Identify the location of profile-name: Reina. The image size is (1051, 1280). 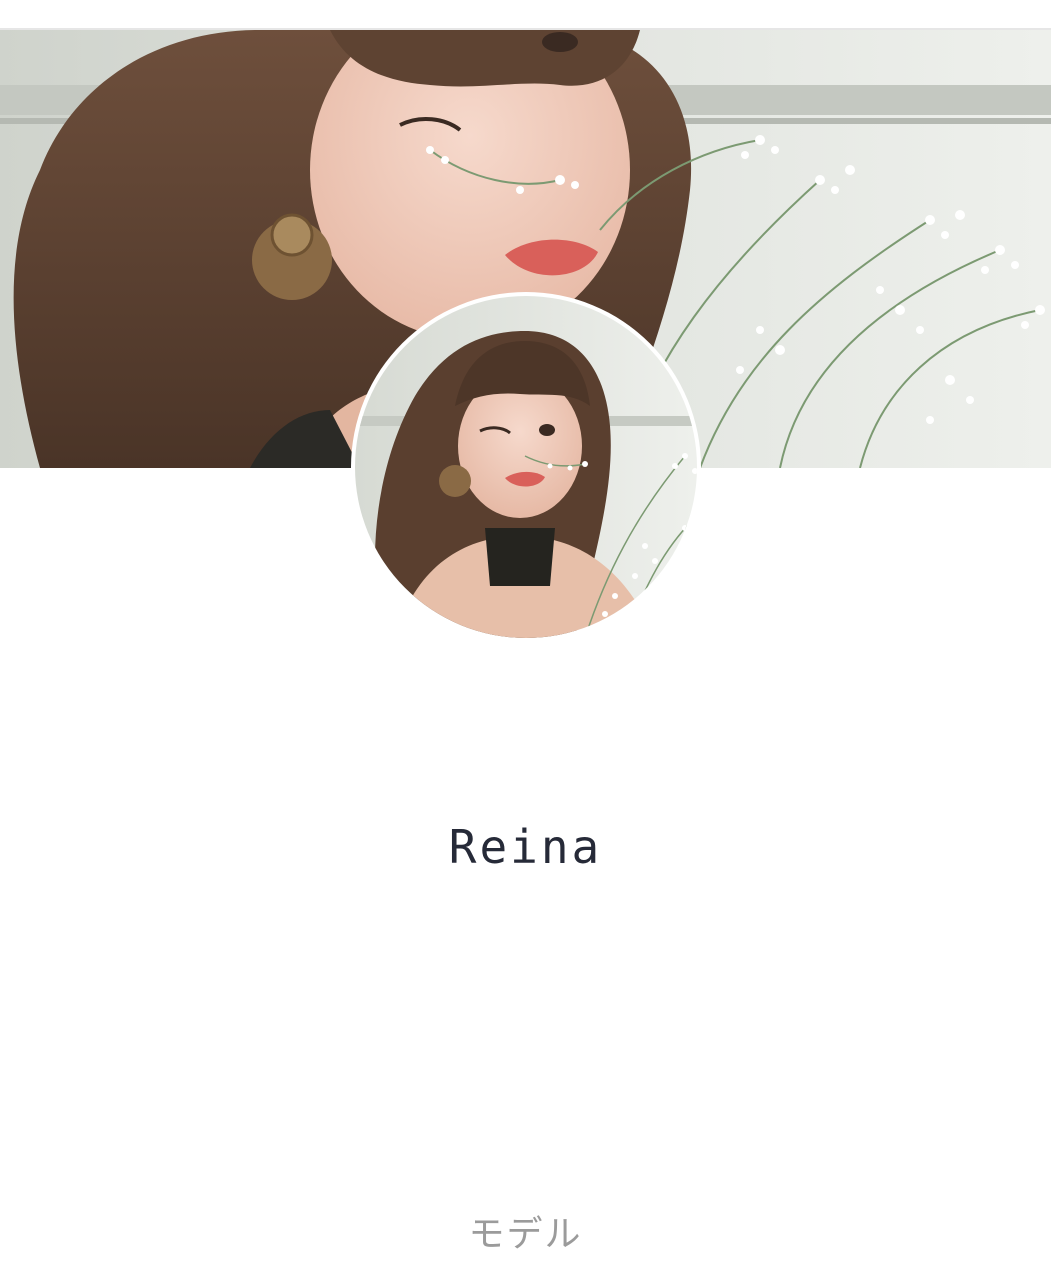
(525, 847).